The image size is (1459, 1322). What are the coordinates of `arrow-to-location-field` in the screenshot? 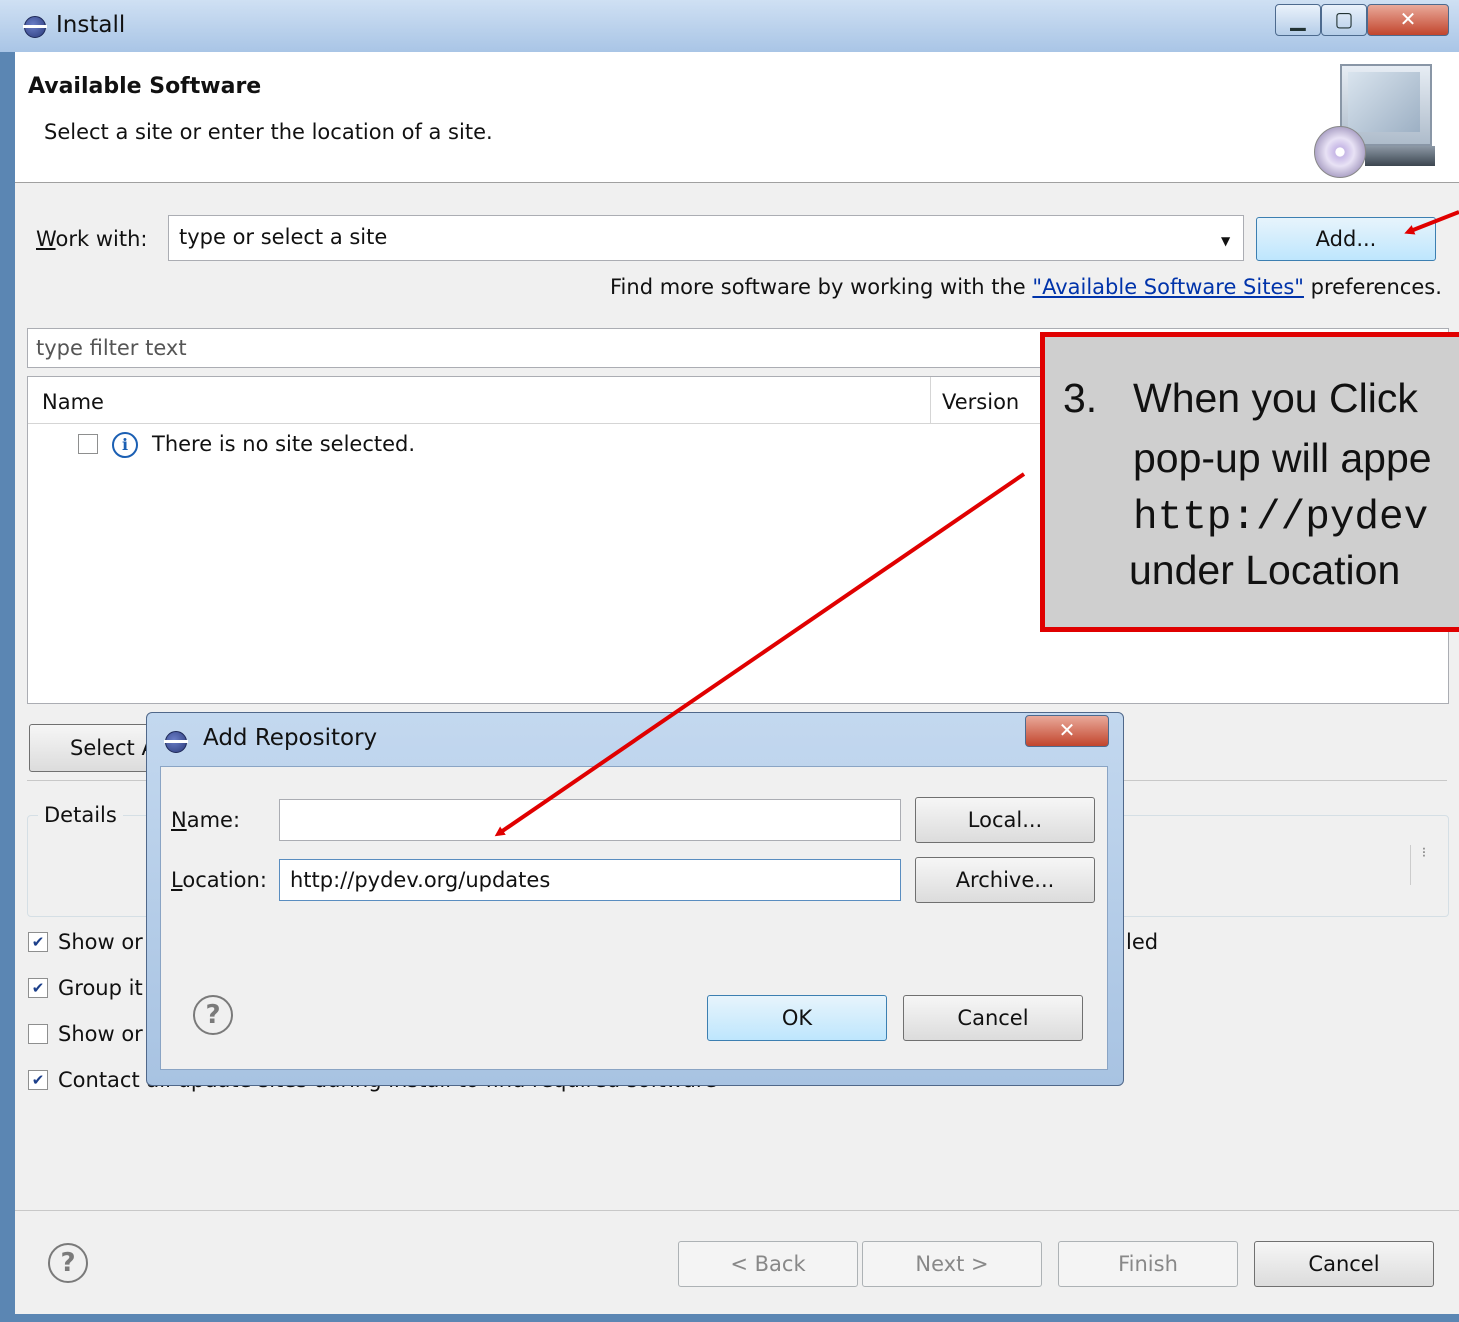 It's located at (760, 654).